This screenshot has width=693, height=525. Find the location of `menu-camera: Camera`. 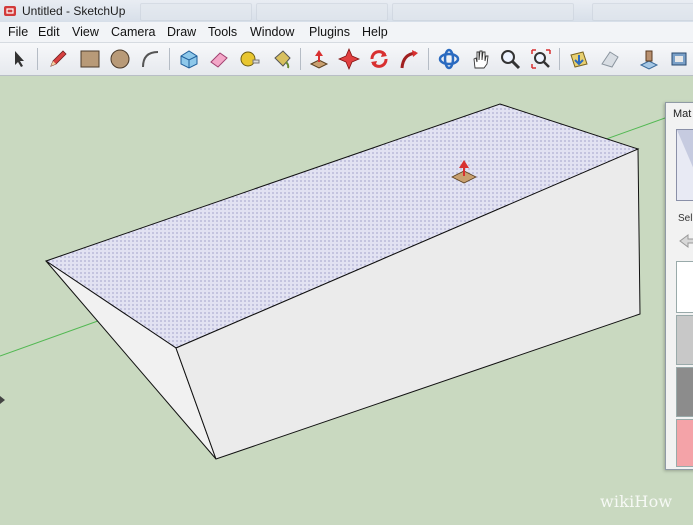

menu-camera: Camera is located at coordinates (133, 32).